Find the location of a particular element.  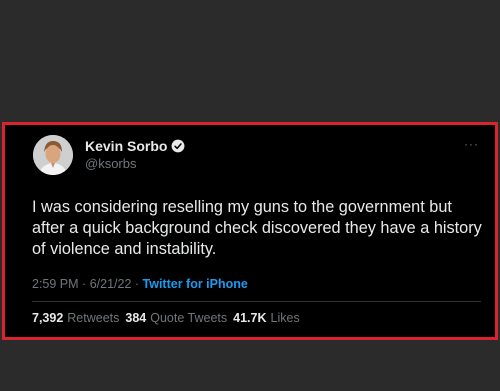

likes-stat: 41.7K Likes is located at coordinates (266, 318).